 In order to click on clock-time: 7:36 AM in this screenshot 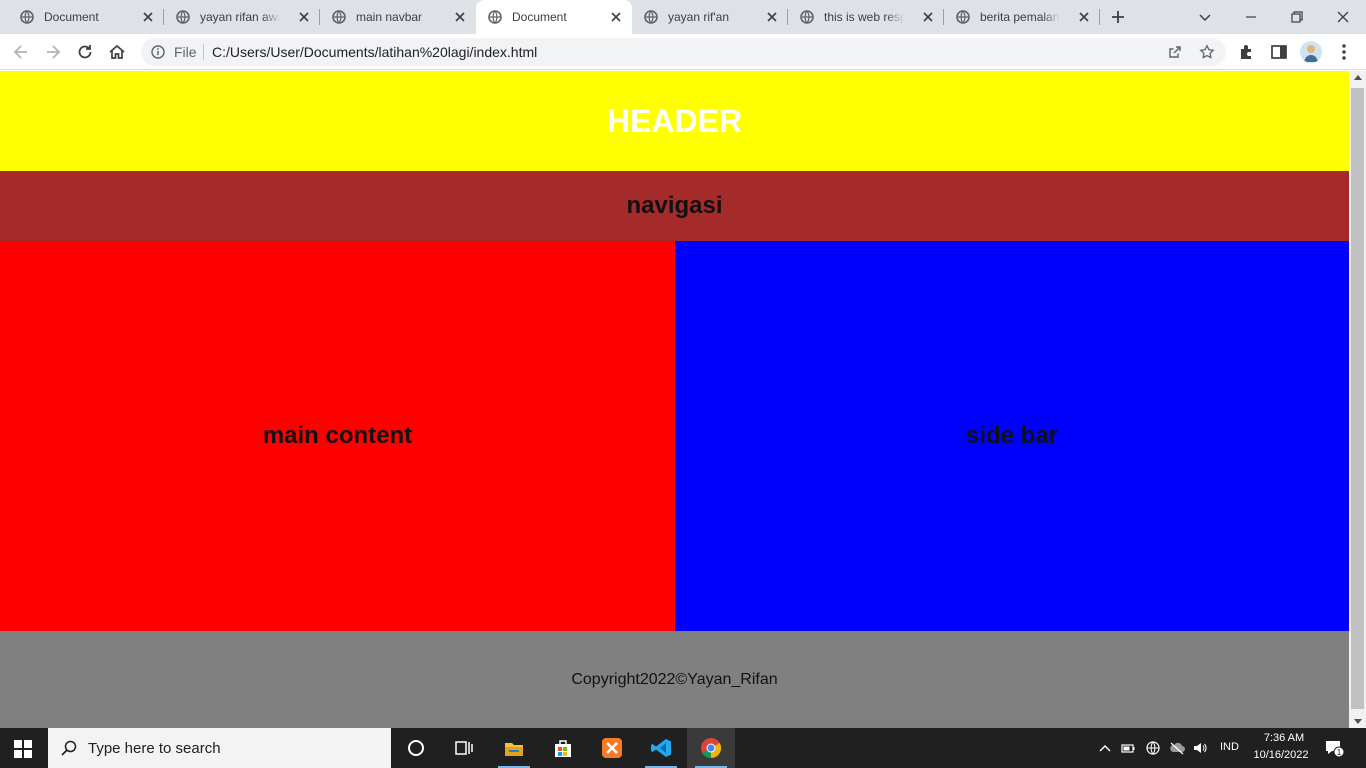, I will do `click(1284, 738)`.